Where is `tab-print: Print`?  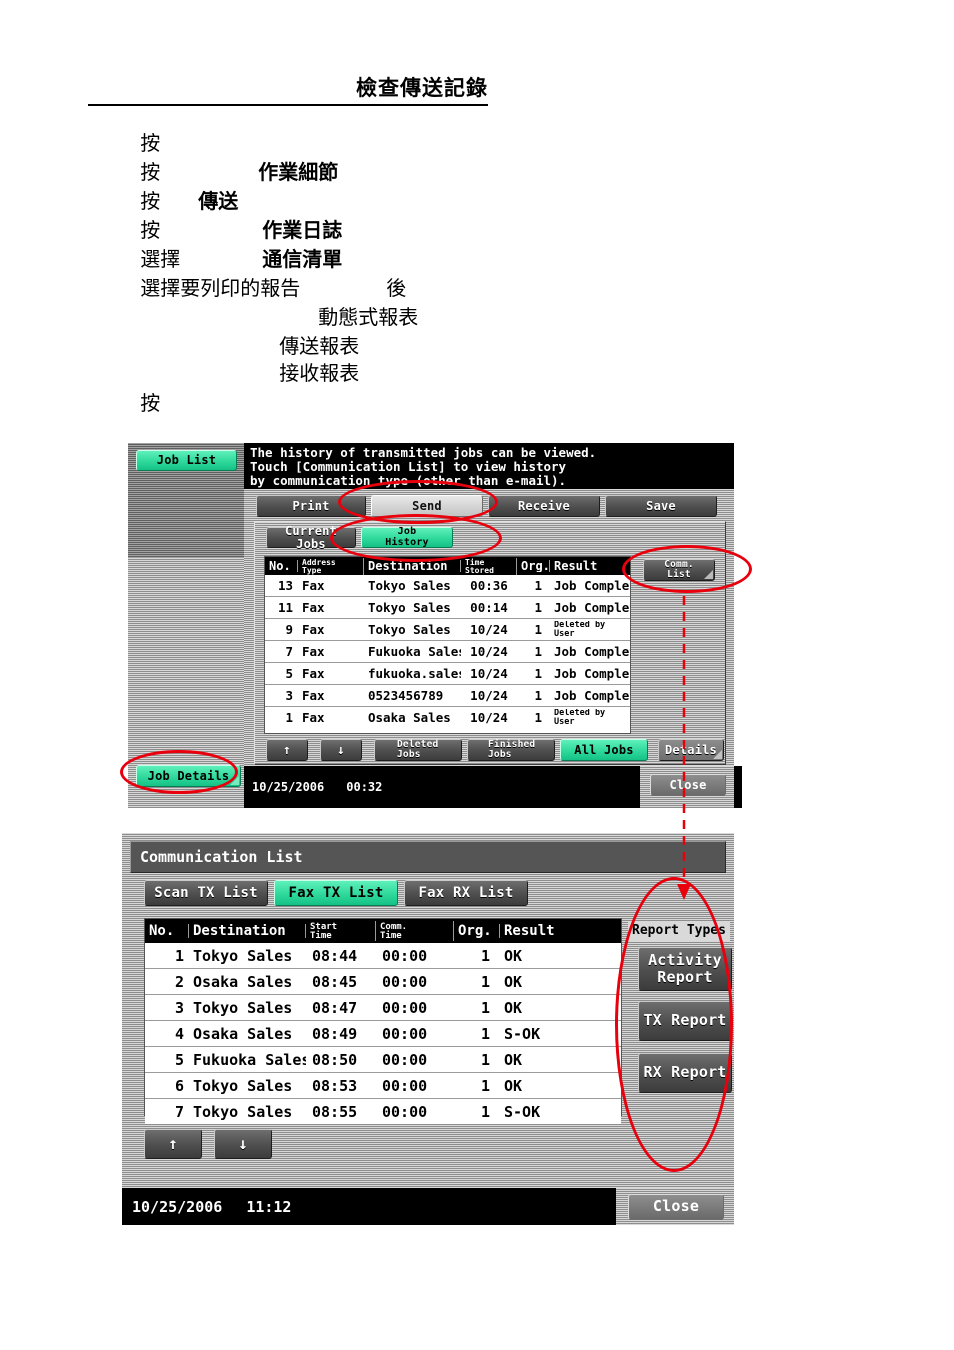
tab-print: Print is located at coordinates (311, 506).